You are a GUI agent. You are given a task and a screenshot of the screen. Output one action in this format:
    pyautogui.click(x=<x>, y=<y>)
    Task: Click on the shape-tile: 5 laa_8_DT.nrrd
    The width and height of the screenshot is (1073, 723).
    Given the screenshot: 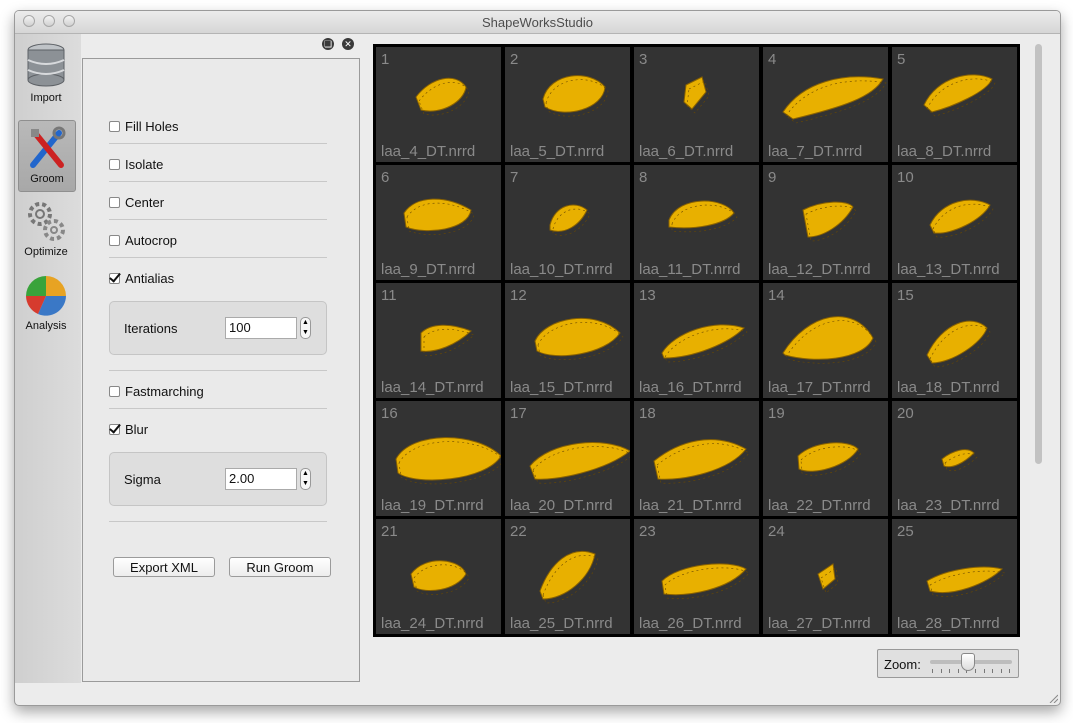 What is the action you would take?
    pyautogui.click(x=954, y=104)
    